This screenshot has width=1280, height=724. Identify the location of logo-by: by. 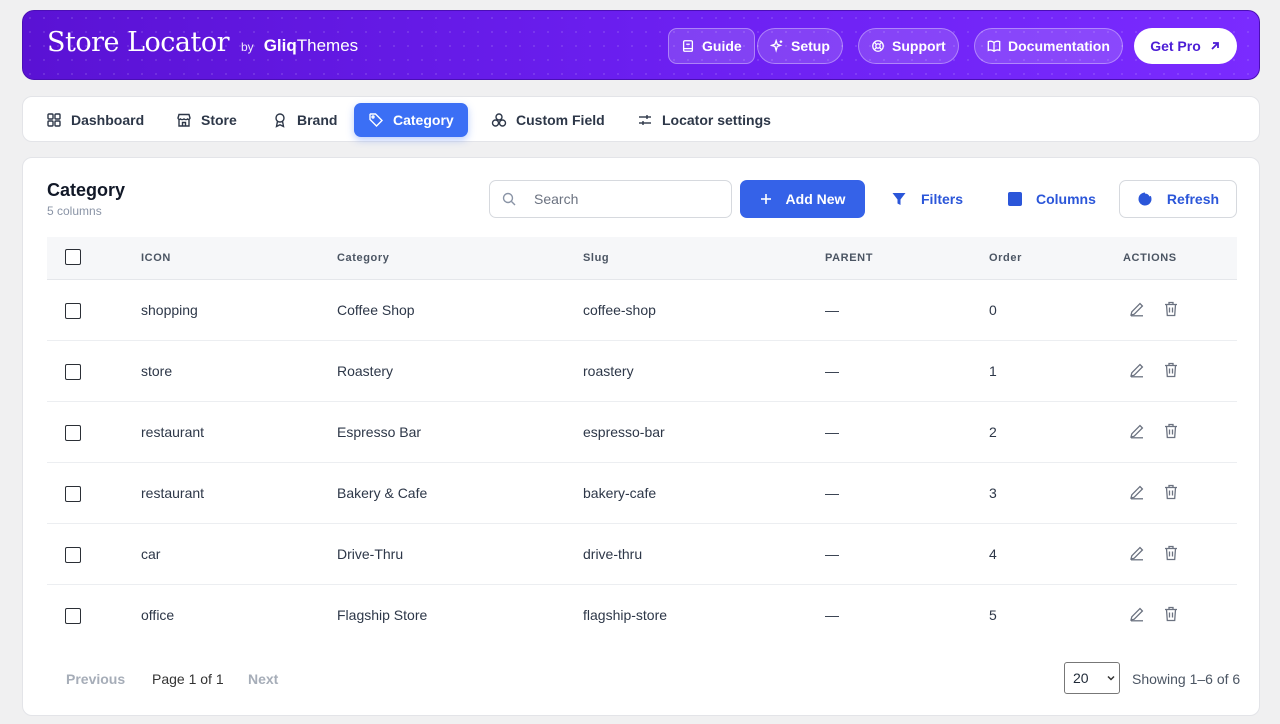
(247, 47).